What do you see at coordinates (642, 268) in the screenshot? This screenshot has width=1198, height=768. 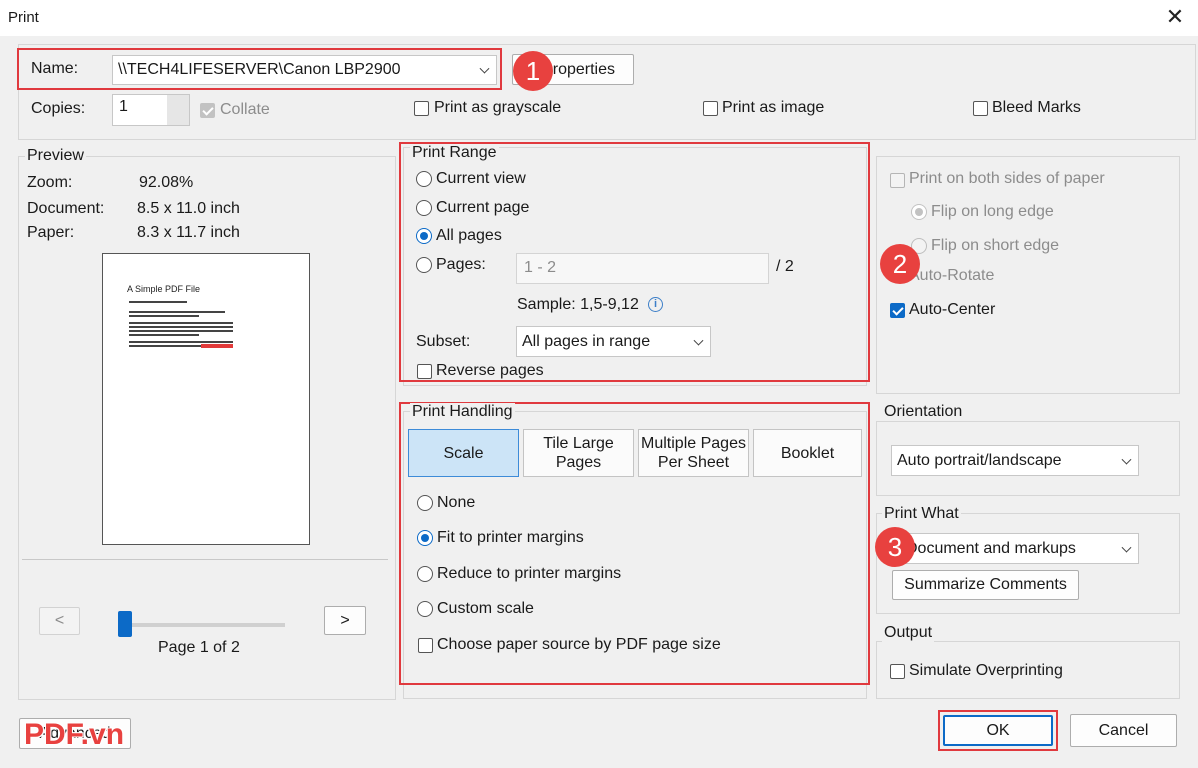 I see `pages-input: 1 - 2` at bounding box center [642, 268].